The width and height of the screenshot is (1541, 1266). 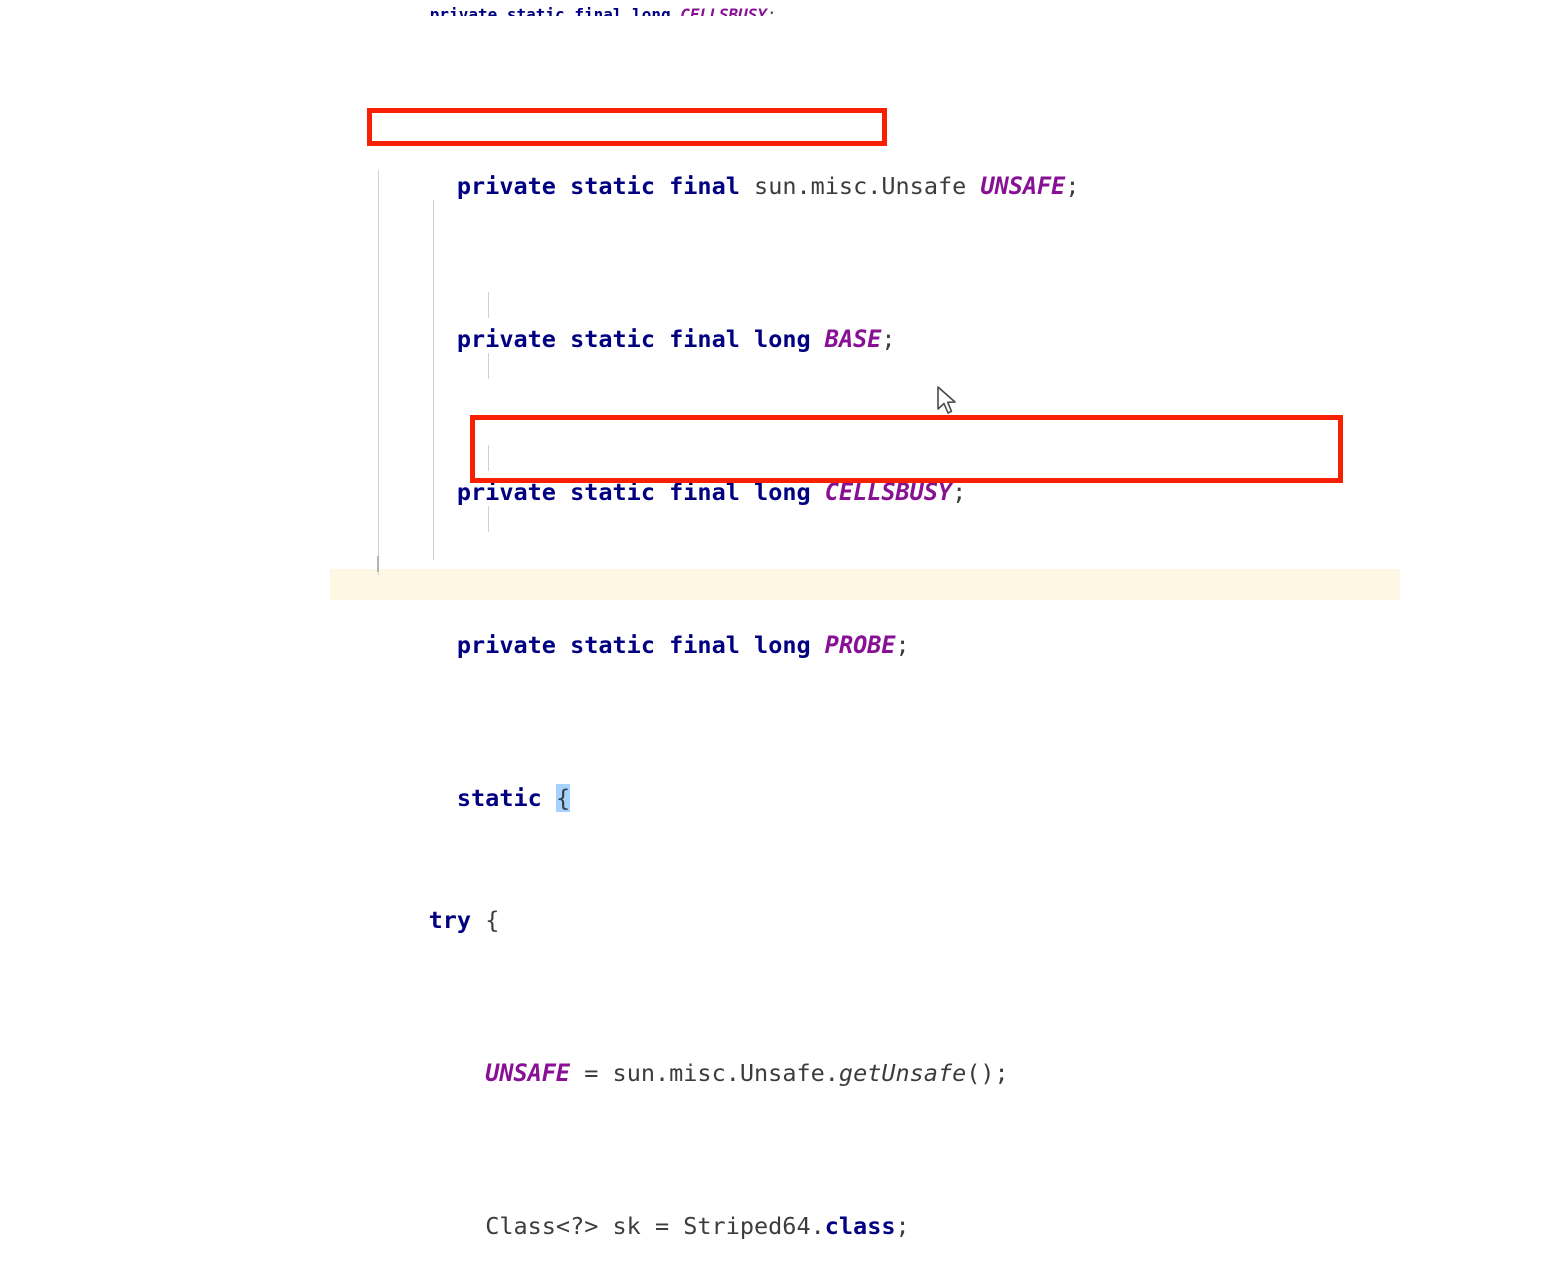 I want to click on token-keyword-class: class, so click(x=860, y=1226).